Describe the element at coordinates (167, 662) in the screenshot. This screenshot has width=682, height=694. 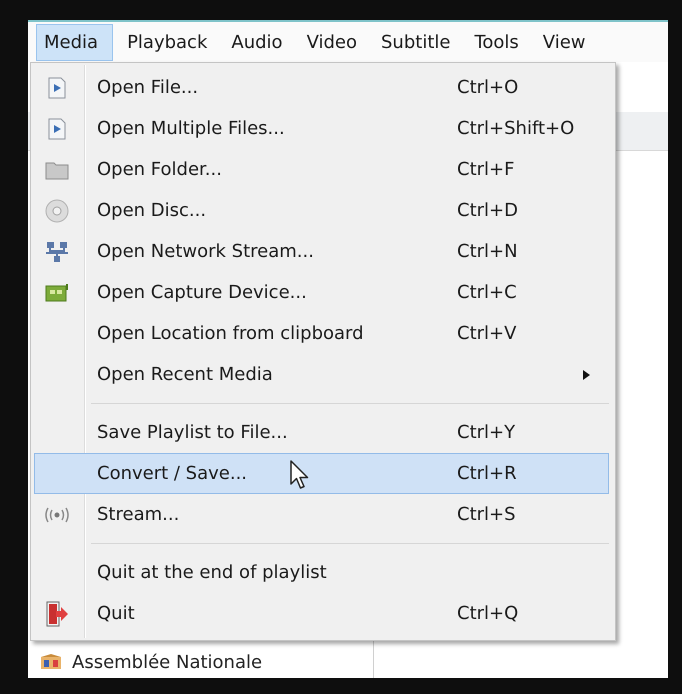
I see `sidebar-item: Assemblée Nationale` at that location.